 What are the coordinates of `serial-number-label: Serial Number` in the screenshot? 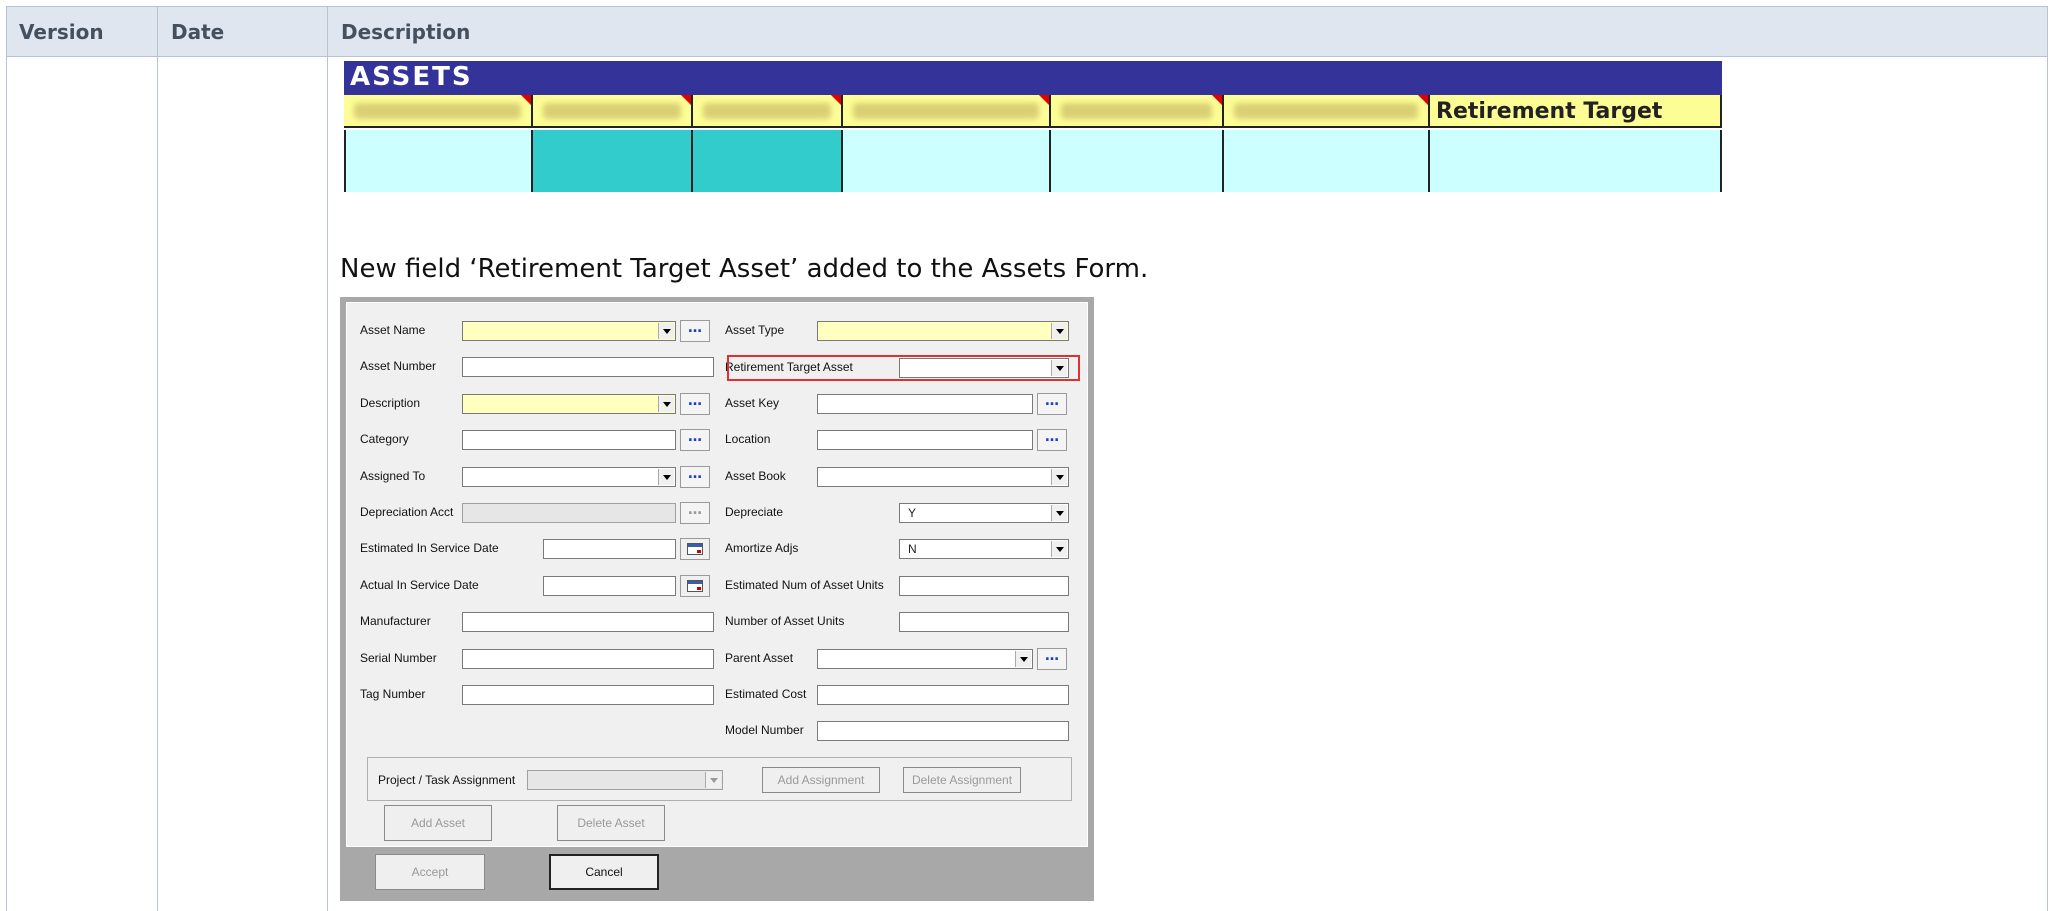 It's located at (398, 658).